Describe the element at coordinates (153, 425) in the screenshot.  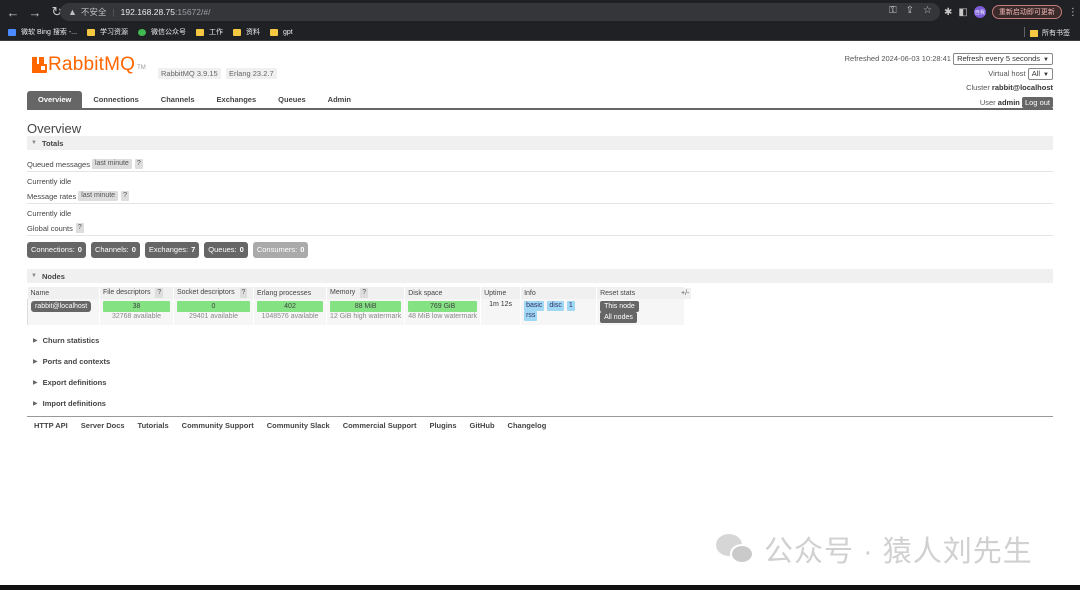
I see `footer-link-tutorials: Tutorials` at that location.